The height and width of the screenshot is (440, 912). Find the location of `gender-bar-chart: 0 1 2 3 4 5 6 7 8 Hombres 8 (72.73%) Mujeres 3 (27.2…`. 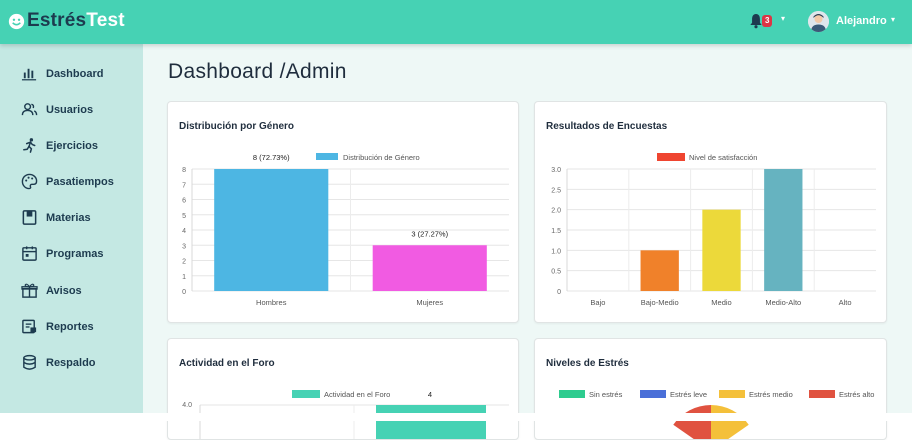

gender-bar-chart: 0 1 2 3 4 5 6 7 8 Hombres 8 (72.73%) Mujeres 3 (27.2… is located at coordinates (345, 230).